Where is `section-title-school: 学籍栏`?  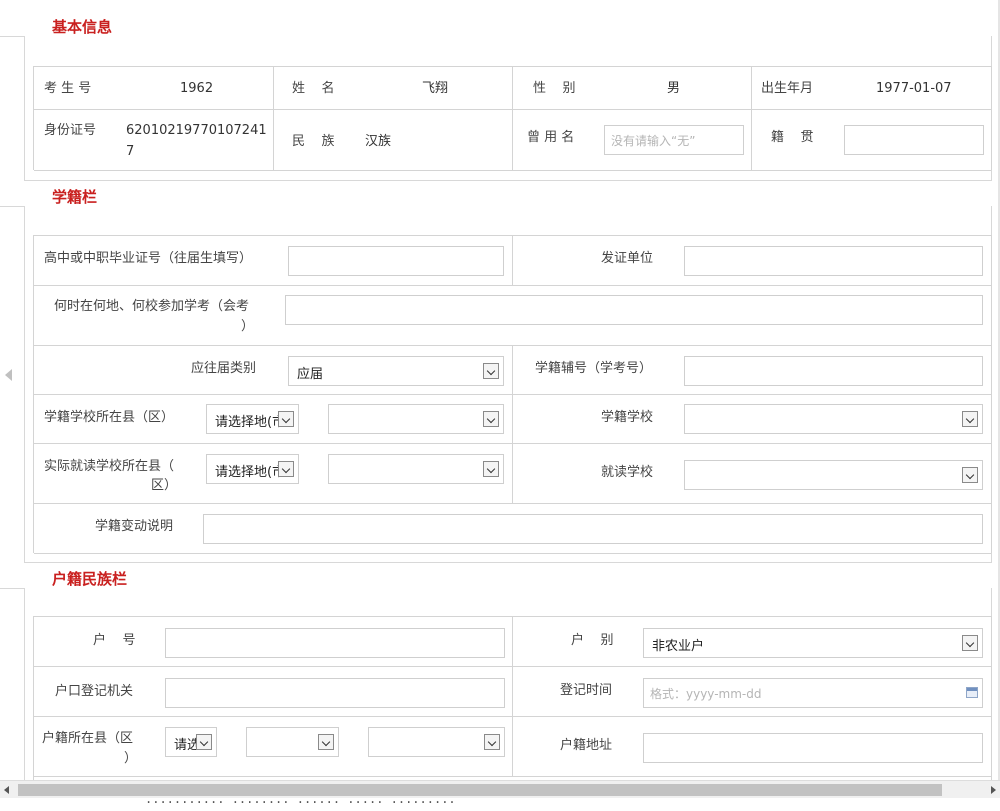
section-title-school: 学籍栏 is located at coordinates (75, 197).